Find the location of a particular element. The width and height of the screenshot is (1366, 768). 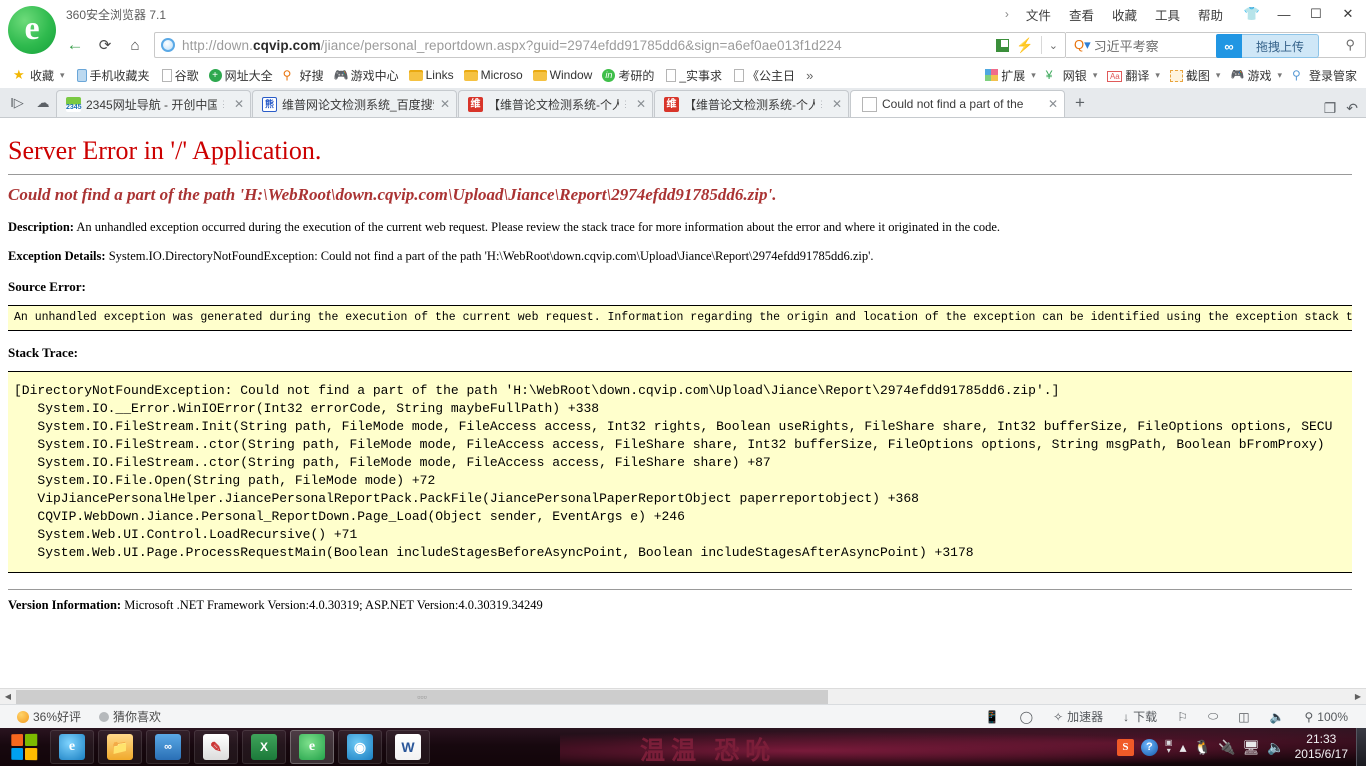

search-engine-icon: Q▾ is located at coordinates (1082, 45).